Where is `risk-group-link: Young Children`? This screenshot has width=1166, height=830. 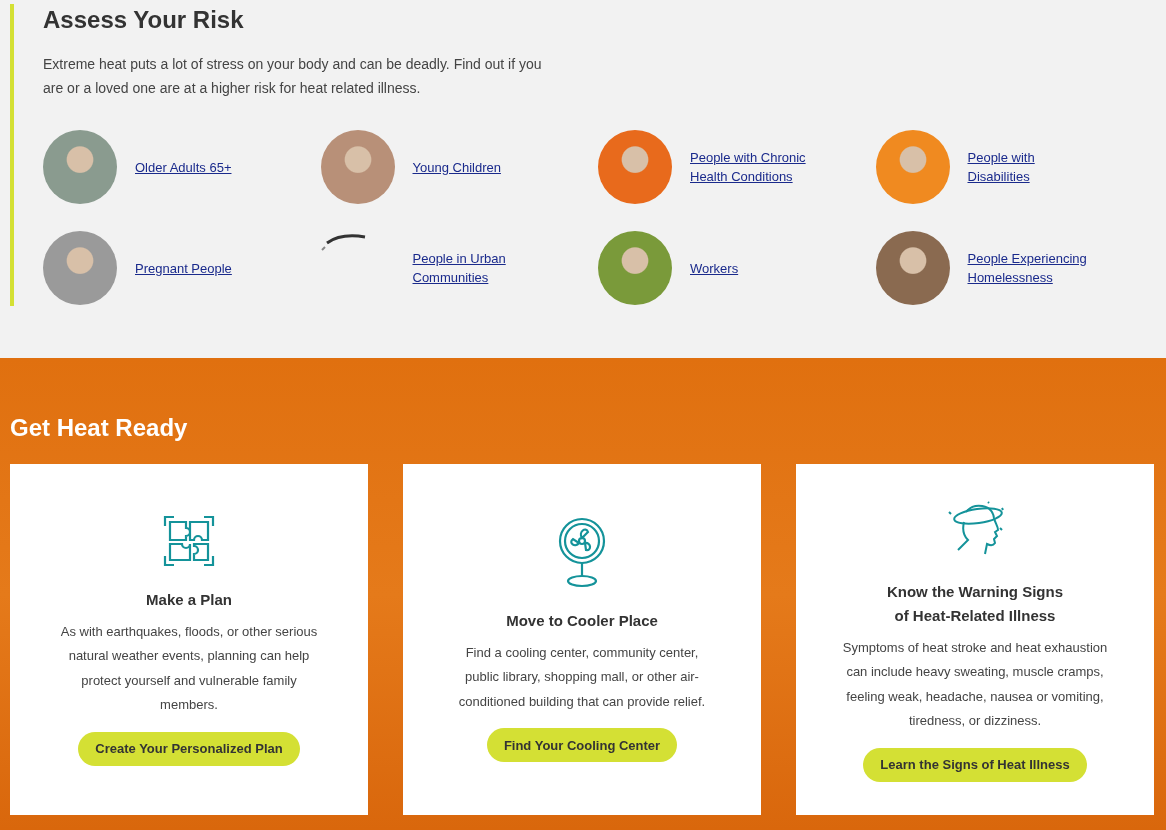
risk-group-link: Young Children is located at coordinates (477, 167).